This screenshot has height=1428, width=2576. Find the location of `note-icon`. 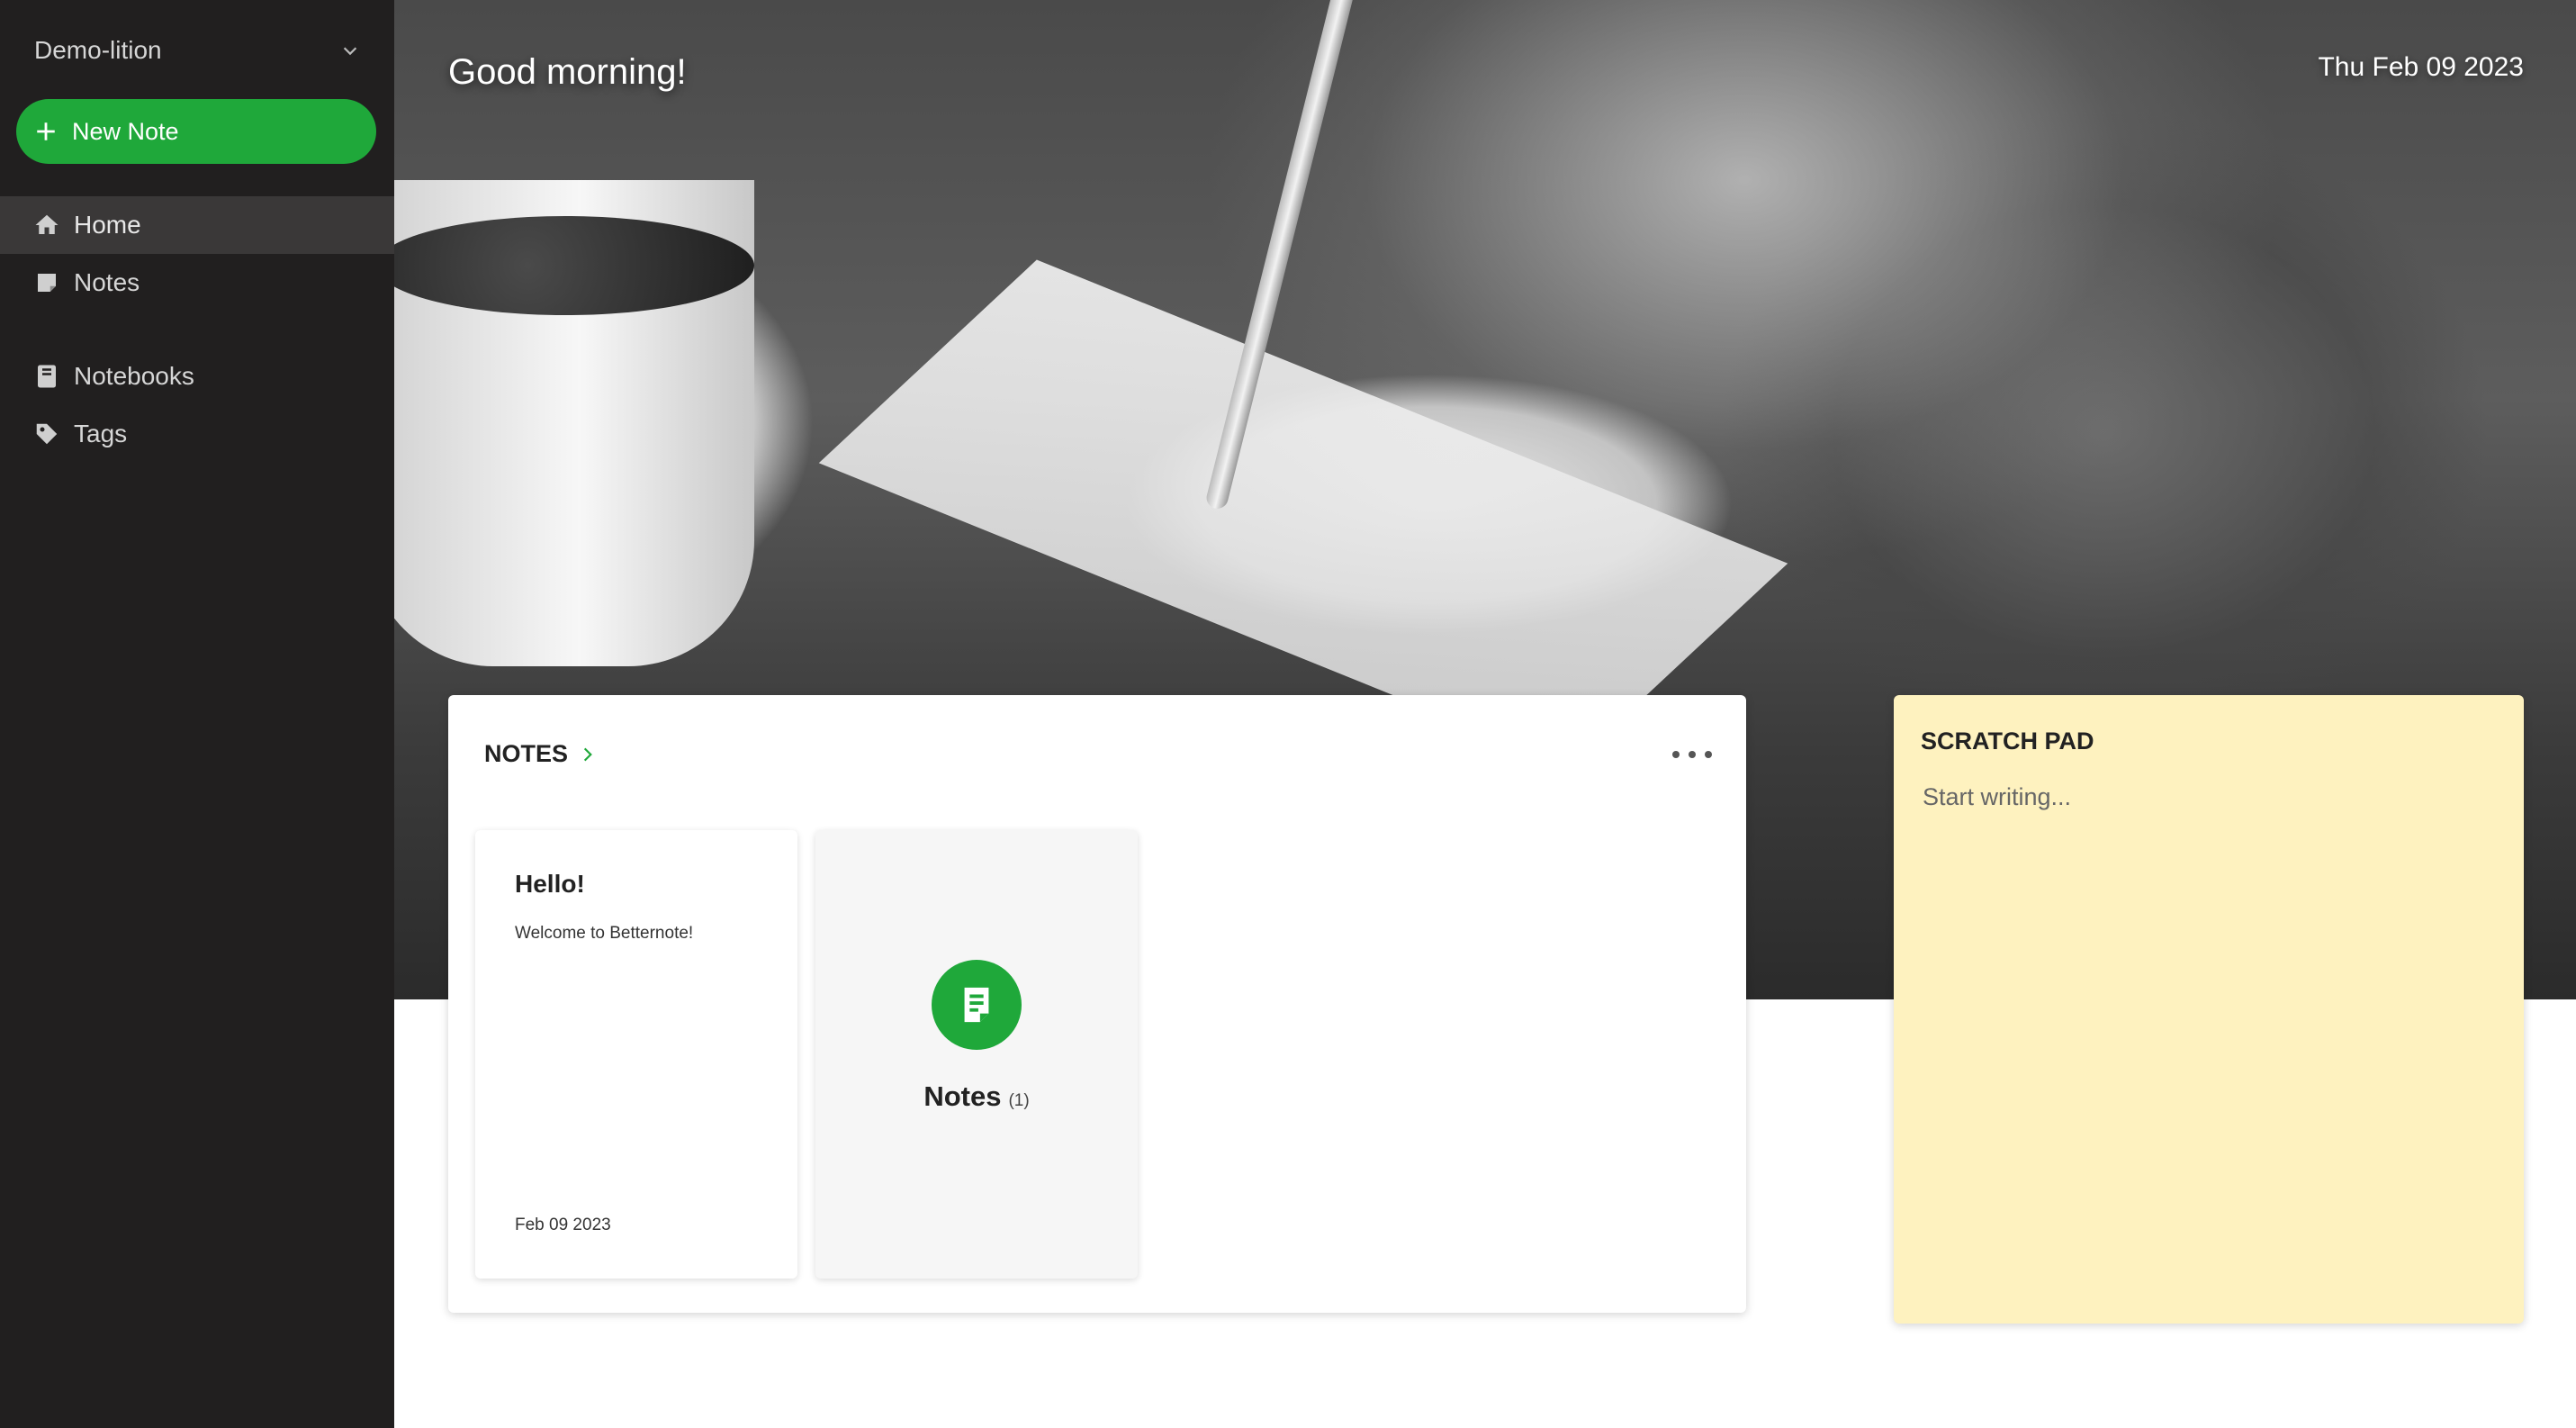

note-icon is located at coordinates (46, 282).